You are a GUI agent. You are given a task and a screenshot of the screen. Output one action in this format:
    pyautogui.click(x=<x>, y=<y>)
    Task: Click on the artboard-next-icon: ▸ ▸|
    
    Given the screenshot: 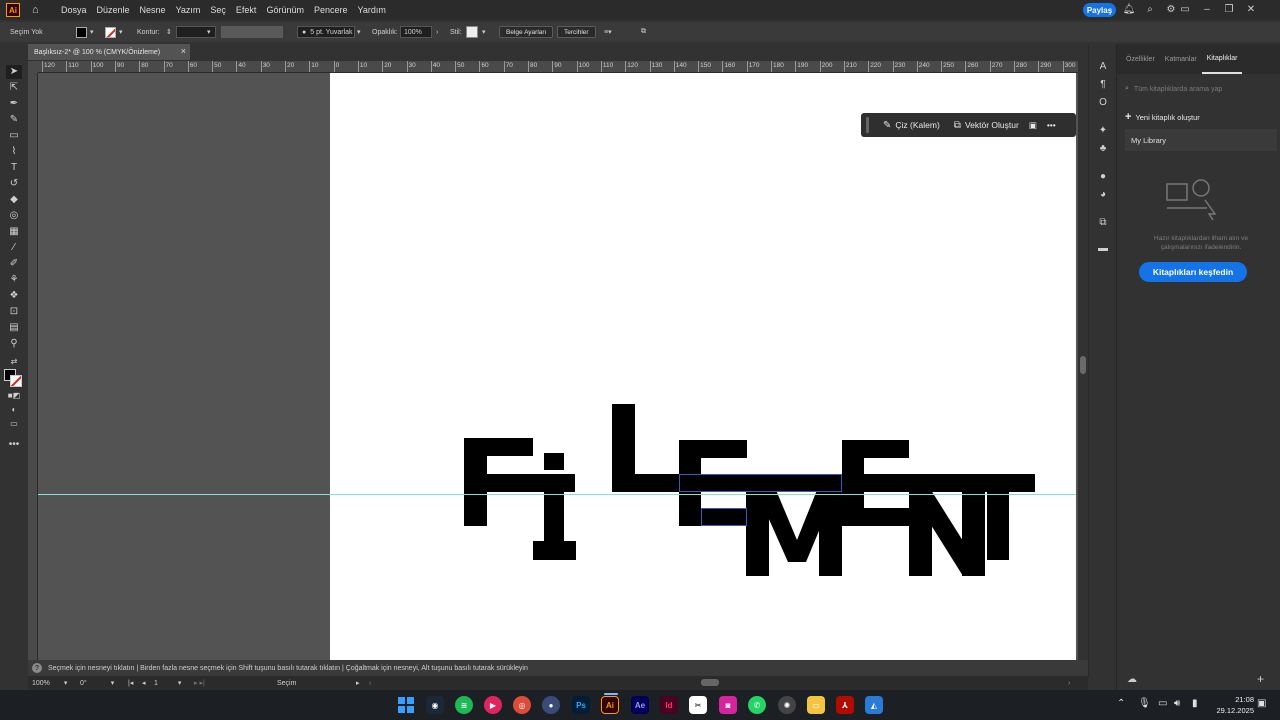 What is the action you would take?
    pyautogui.click(x=199, y=683)
    